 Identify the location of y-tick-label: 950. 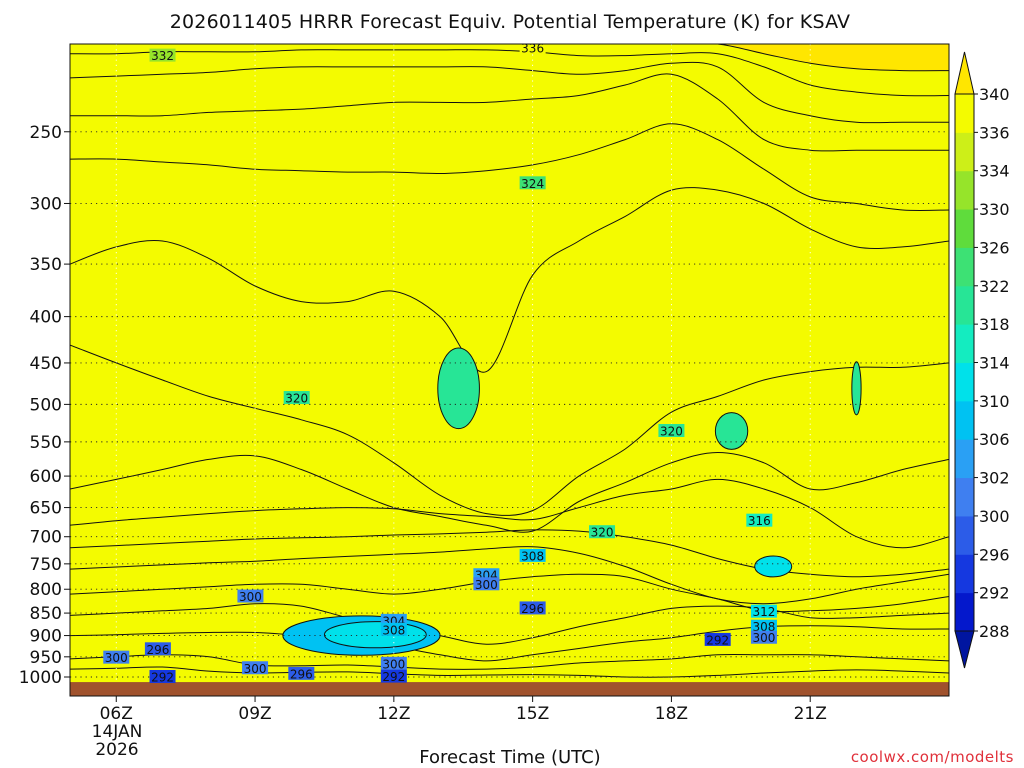
(46, 658).